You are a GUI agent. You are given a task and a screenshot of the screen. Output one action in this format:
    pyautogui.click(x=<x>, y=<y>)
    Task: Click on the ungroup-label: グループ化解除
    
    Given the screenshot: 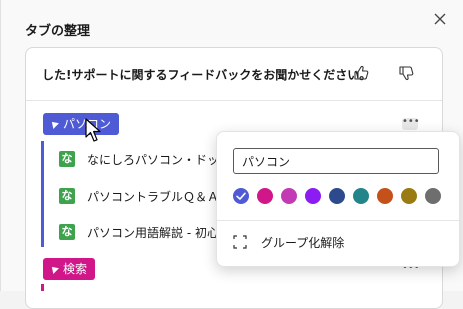 What is the action you would take?
    pyautogui.click(x=303, y=243)
    